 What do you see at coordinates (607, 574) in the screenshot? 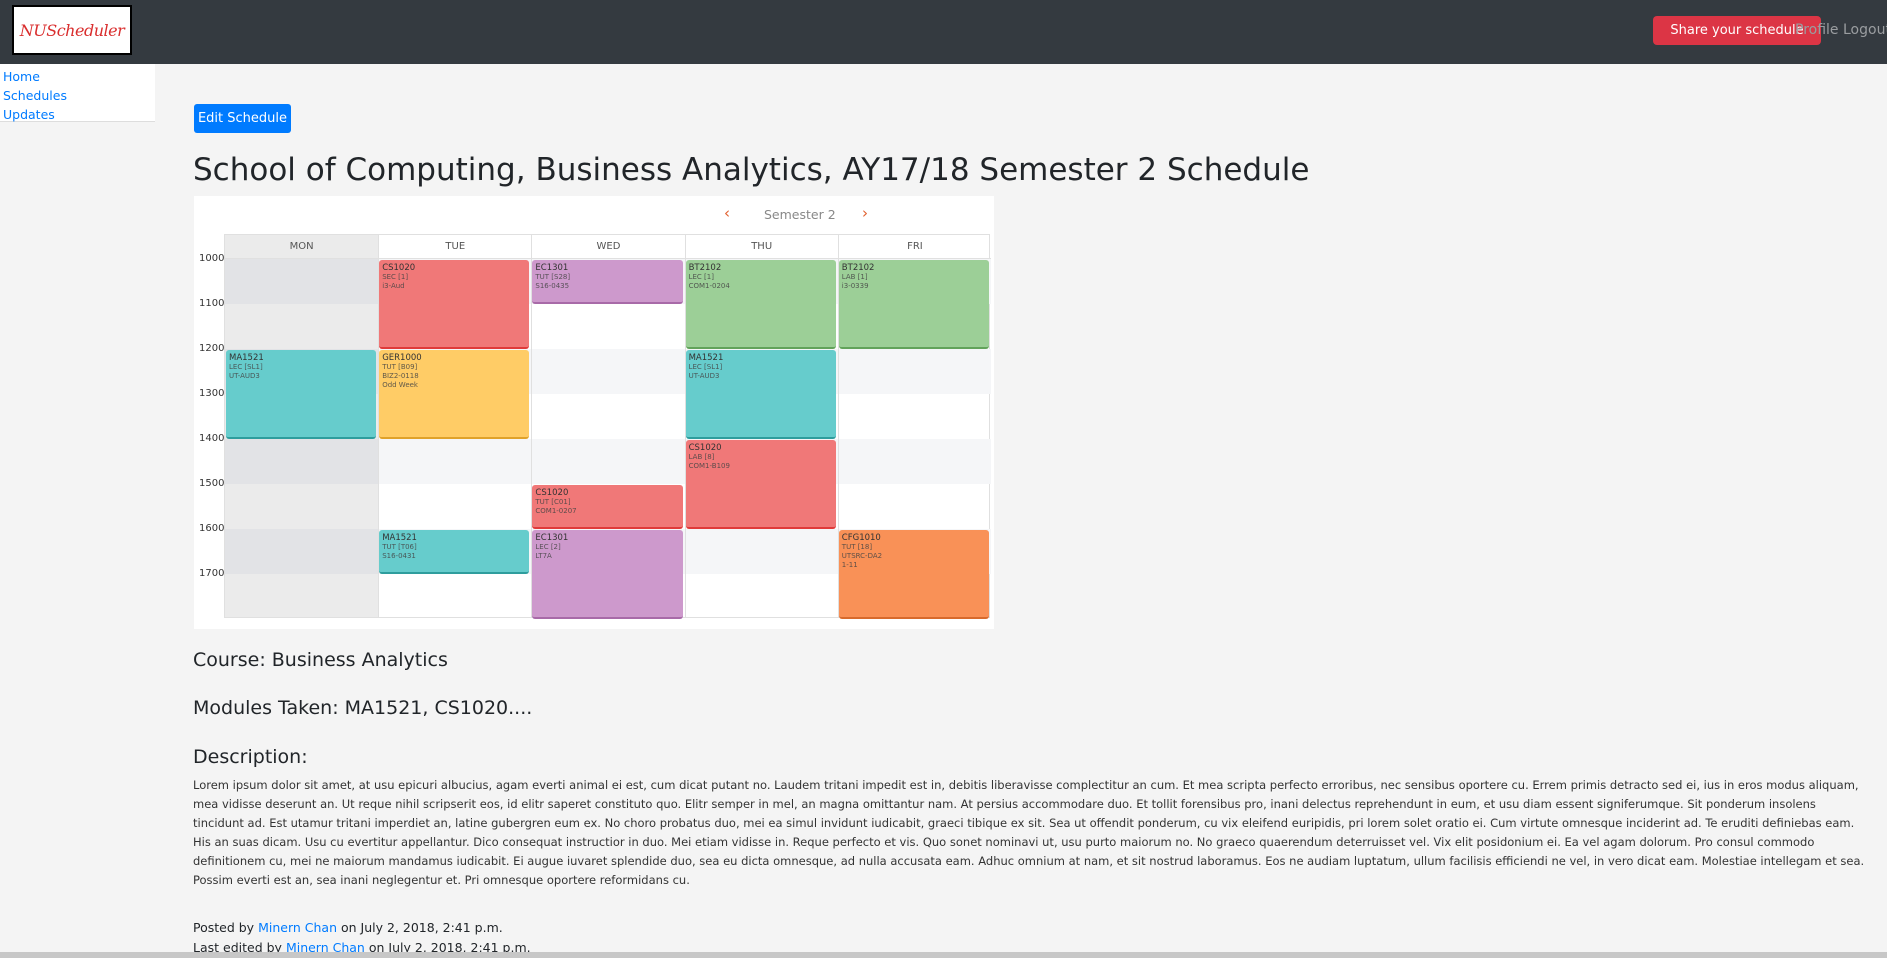
I see `timetable-event: EC1301 LEC [2] LT7A` at bounding box center [607, 574].